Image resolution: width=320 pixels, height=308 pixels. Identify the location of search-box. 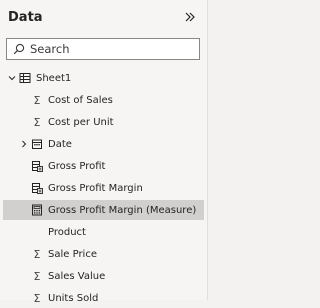
(103, 49).